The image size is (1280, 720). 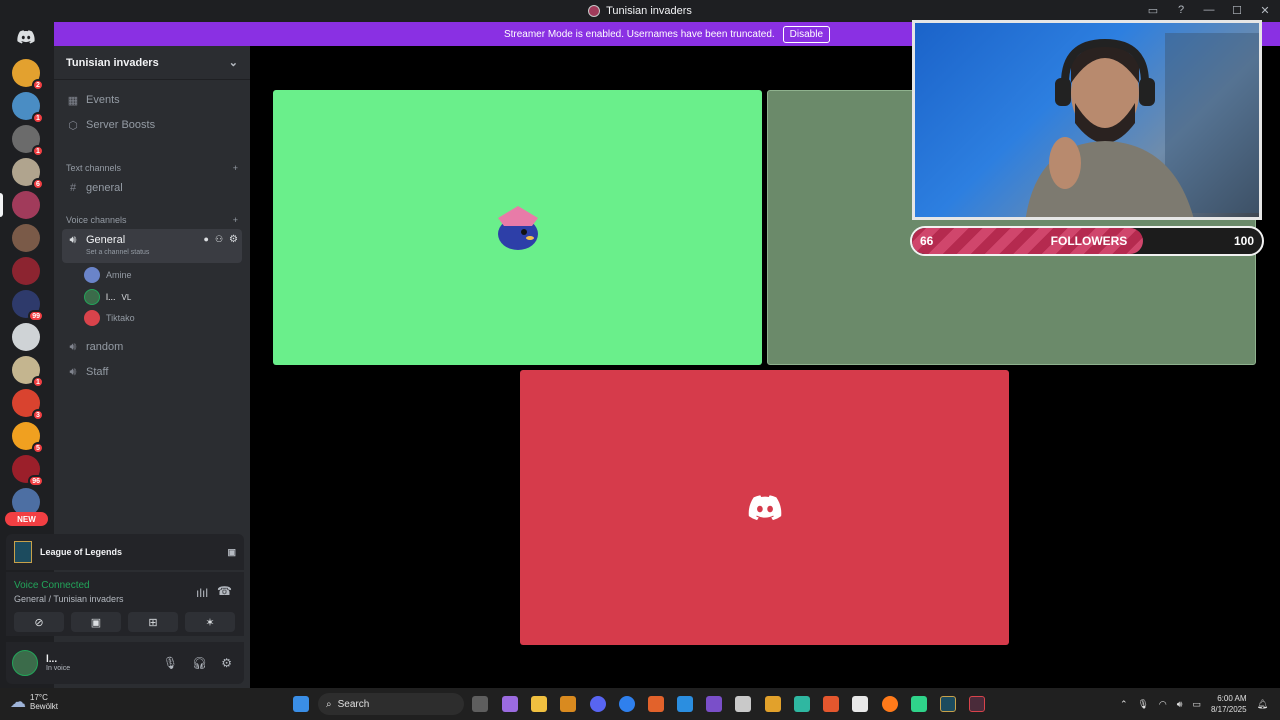 What do you see at coordinates (125, 552) in the screenshot?
I see `activity-panel: League of Legends ▣` at bounding box center [125, 552].